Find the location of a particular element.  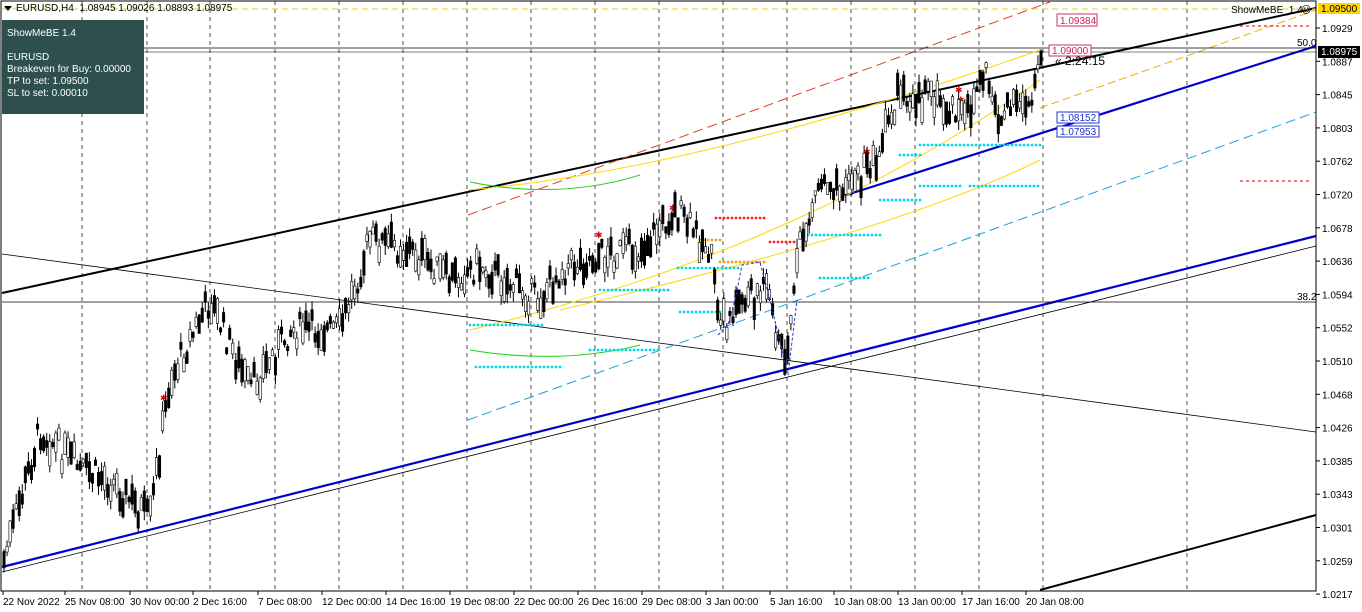

fib-50-label: 50.0 is located at coordinates (1307, 43).